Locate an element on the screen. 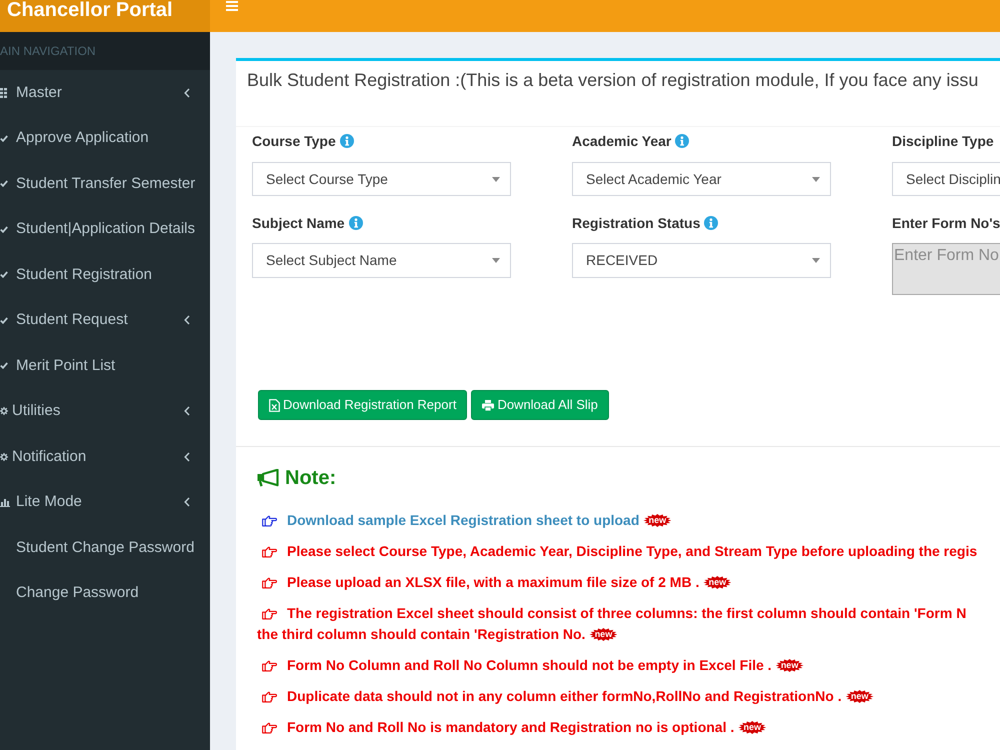  portal-title: Chancellor Portal is located at coordinates (89, 10).